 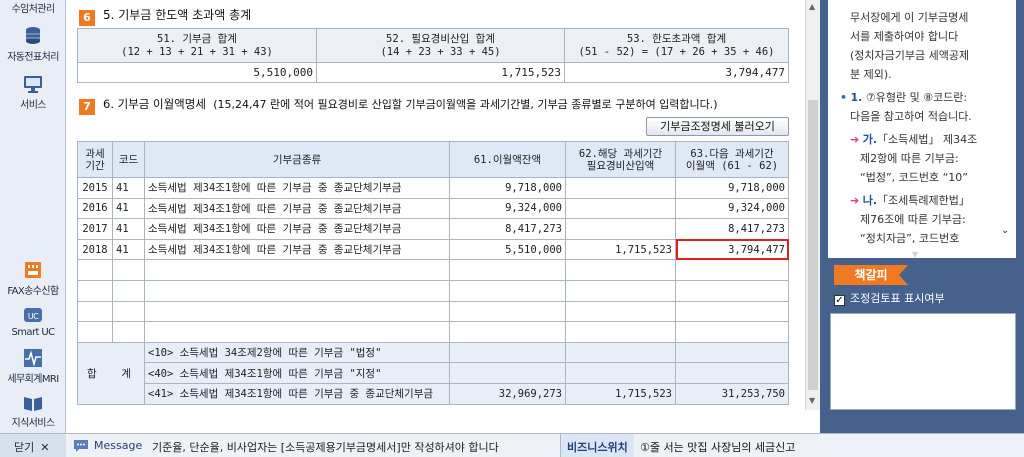 What do you see at coordinates (676, 72) in the screenshot?
I see `total-excess-cell: 3,794,477` at bounding box center [676, 72].